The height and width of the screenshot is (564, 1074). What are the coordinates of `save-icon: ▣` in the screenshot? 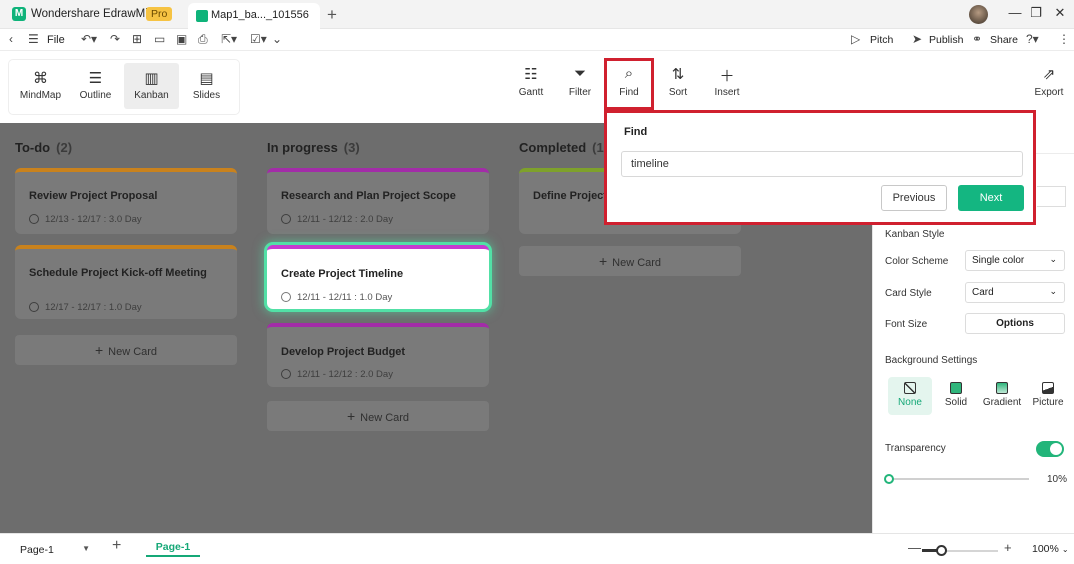 It's located at (181, 39).